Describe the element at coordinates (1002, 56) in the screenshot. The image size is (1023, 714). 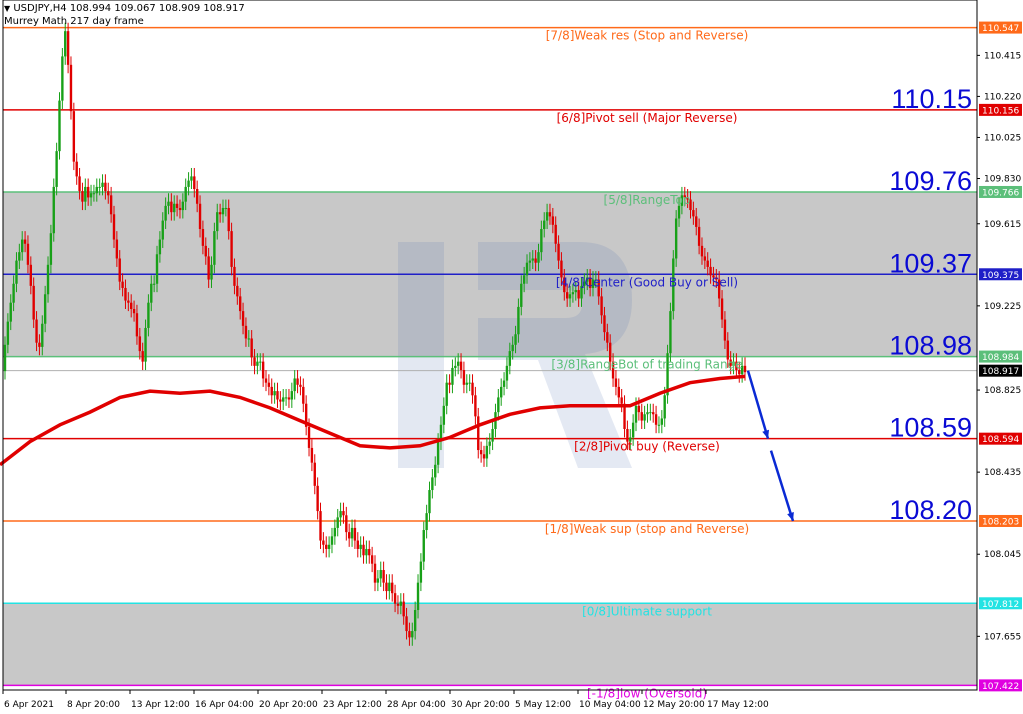
I see `y-tick-label: 110.415` at that location.